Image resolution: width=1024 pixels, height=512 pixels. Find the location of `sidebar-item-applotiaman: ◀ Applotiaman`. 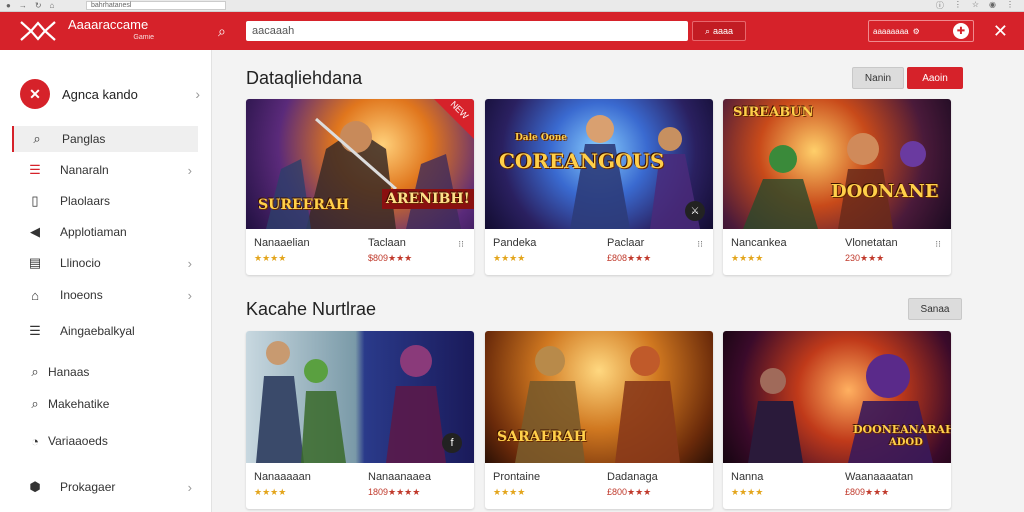

sidebar-item-applotiaman: ◀ Applotiaman is located at coordinates (105, 232).